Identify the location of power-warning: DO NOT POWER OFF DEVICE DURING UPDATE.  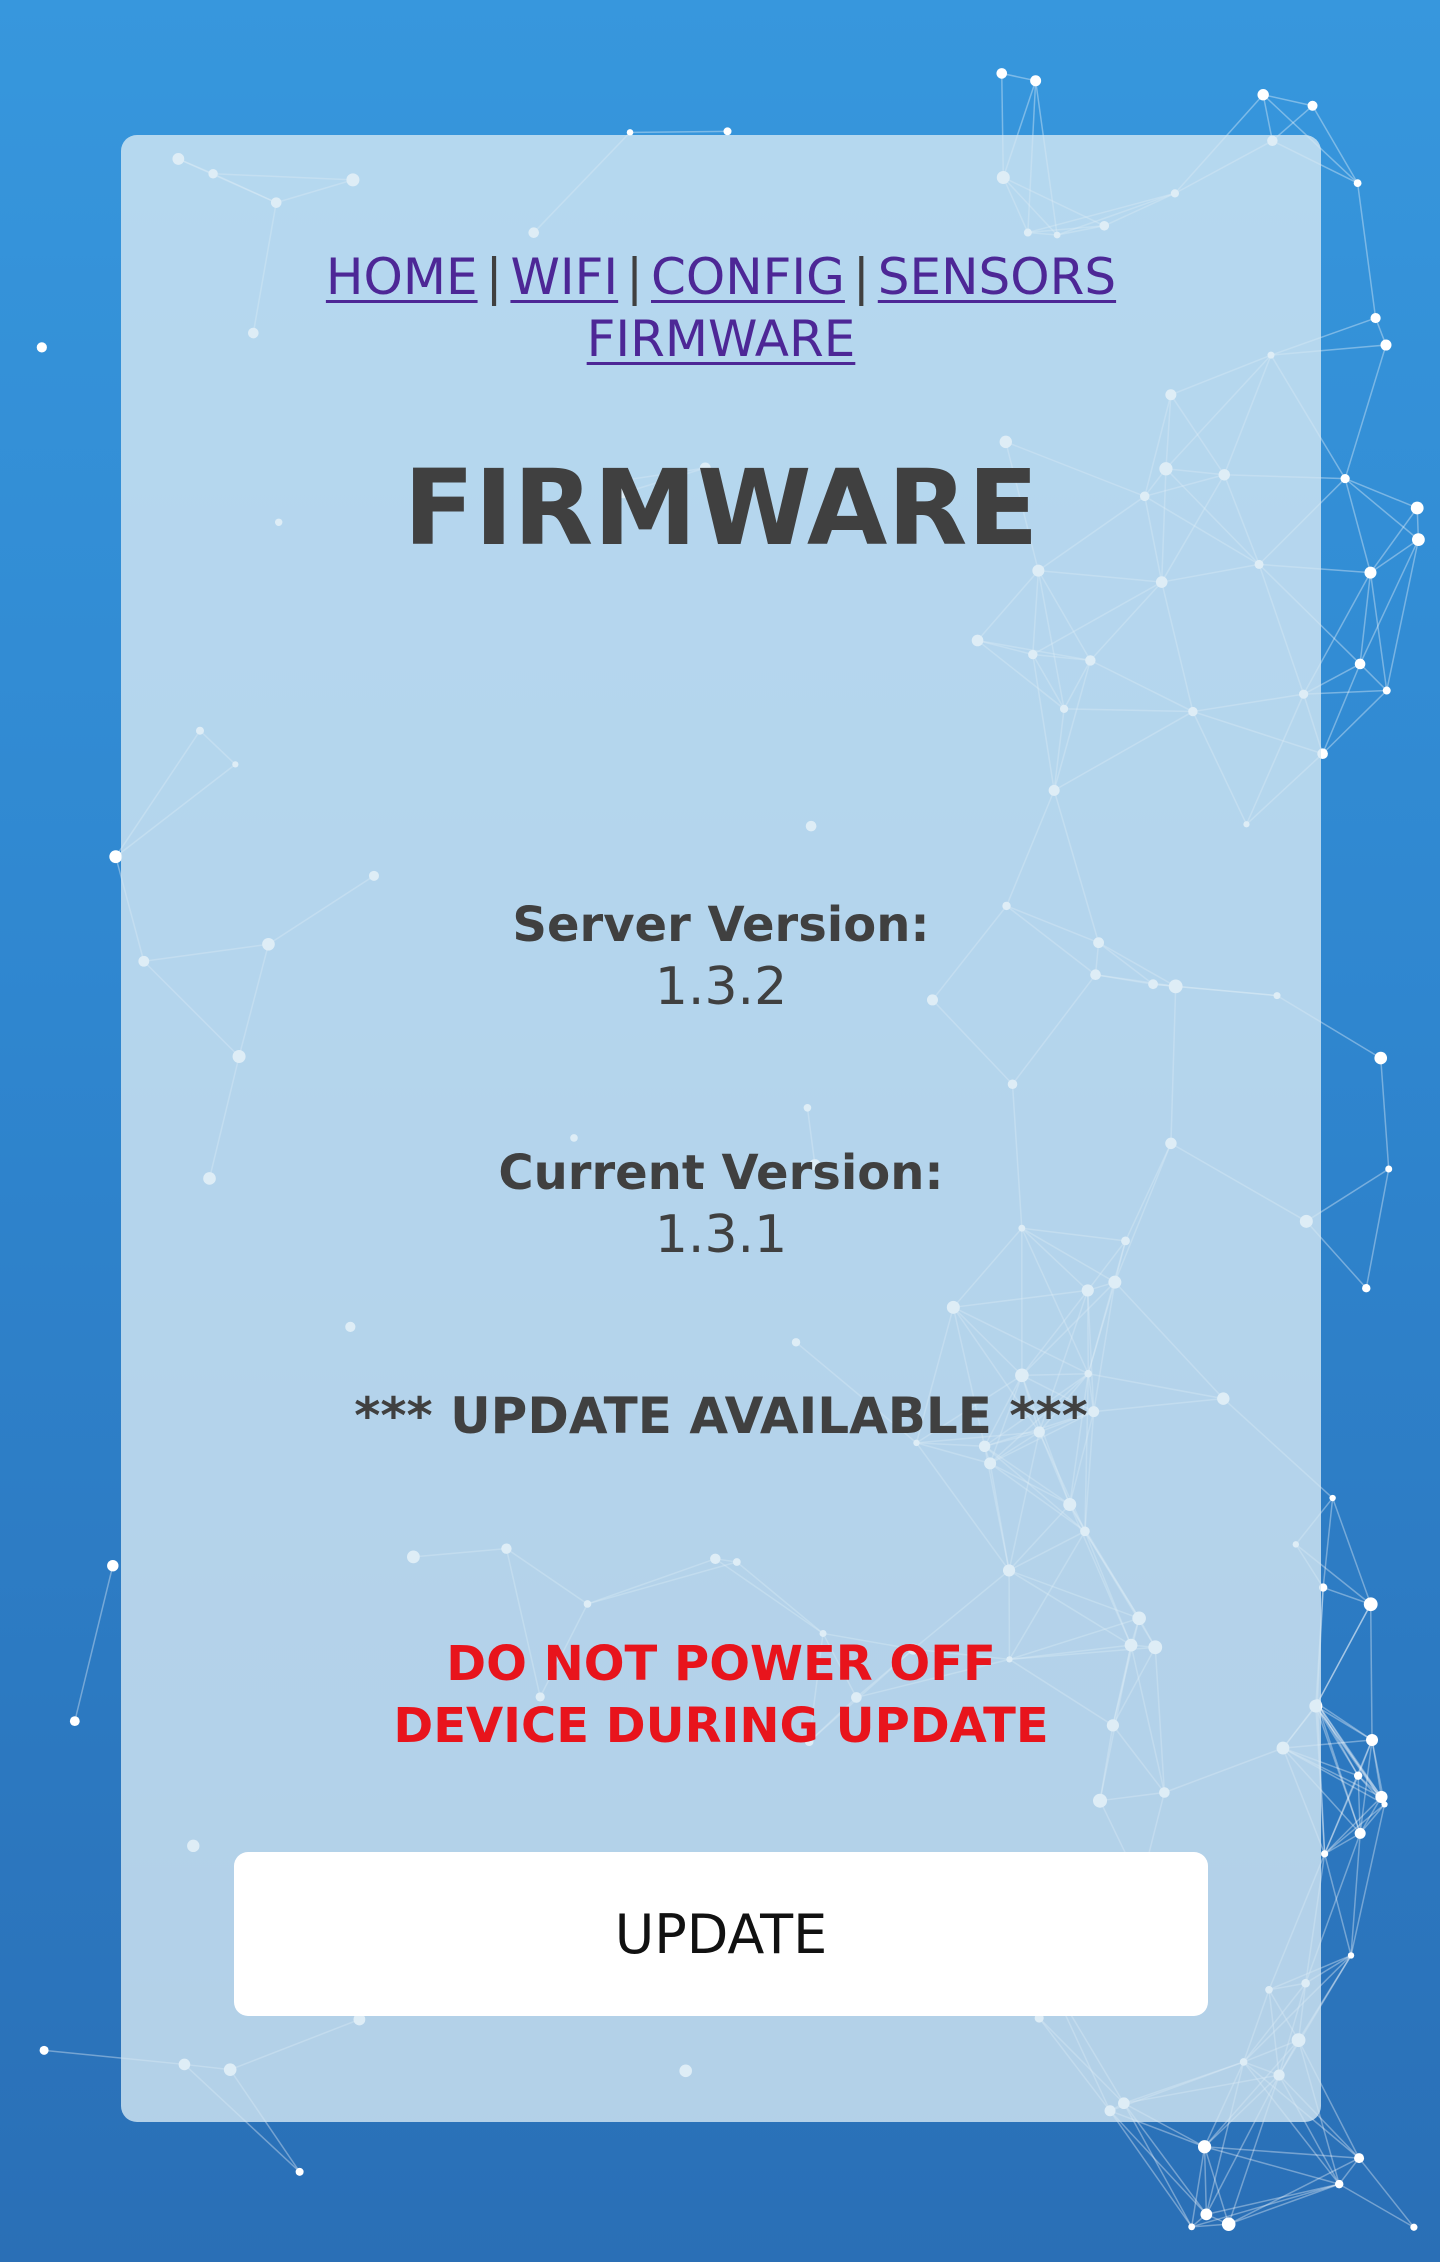
(721, 1695).